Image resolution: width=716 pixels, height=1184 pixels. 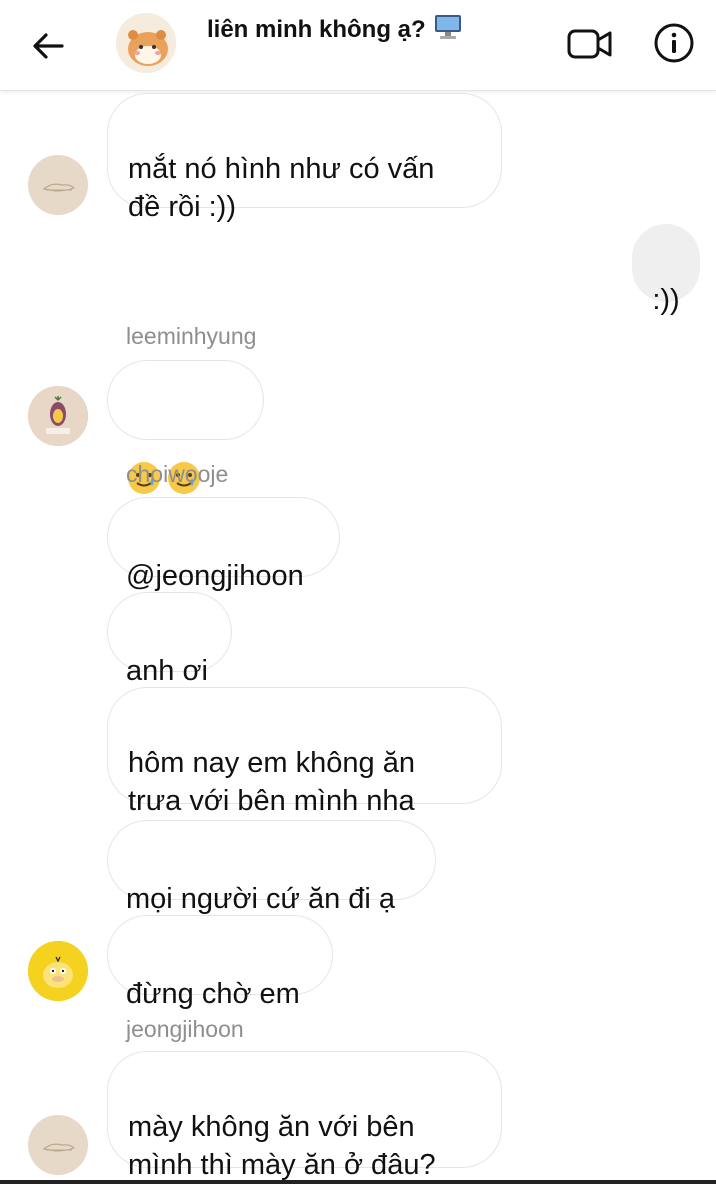 What do you see at coordinates (666, 270) in the screenshot?
I see `message-bubble-mine: :))` at bounding box center [666, 270].